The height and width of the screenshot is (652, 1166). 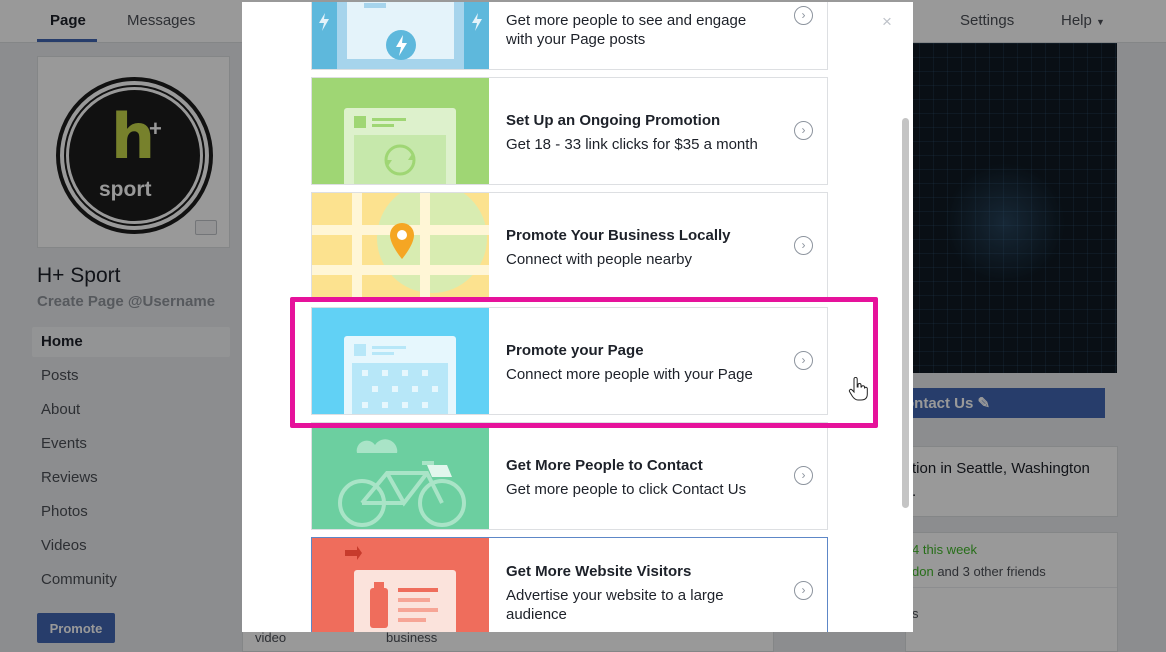 What do you see at coordinates (400, 585) in the screenshot?
I see `website-illustration` at bounding box center [400, 585].